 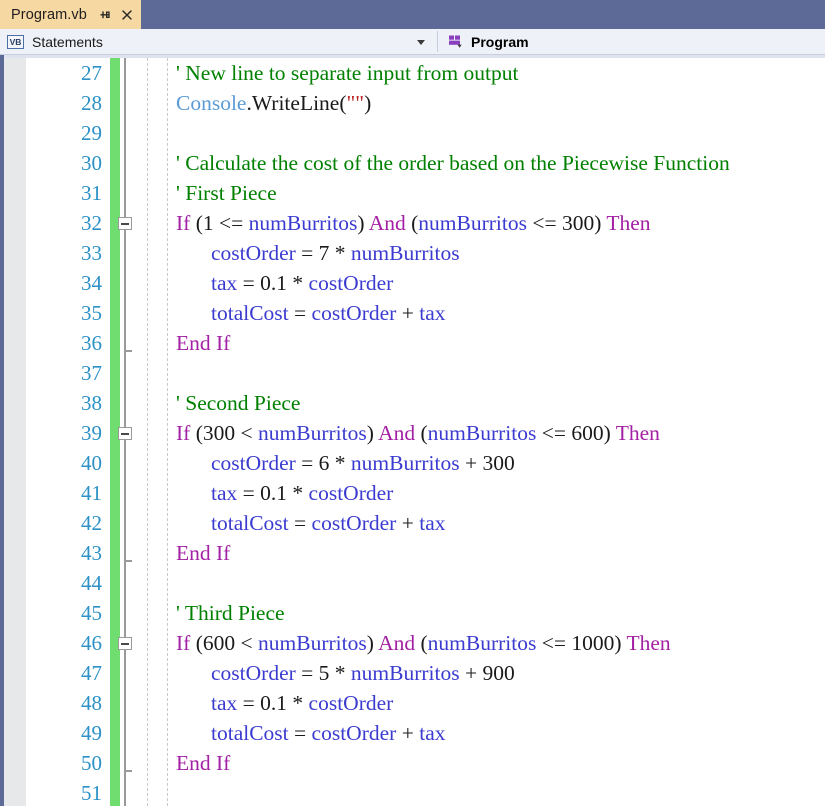 What do you see at coordinates (250, 523) in the screenshot?
I see `code-token-id: totalCost` at bounding box center [250, 523].